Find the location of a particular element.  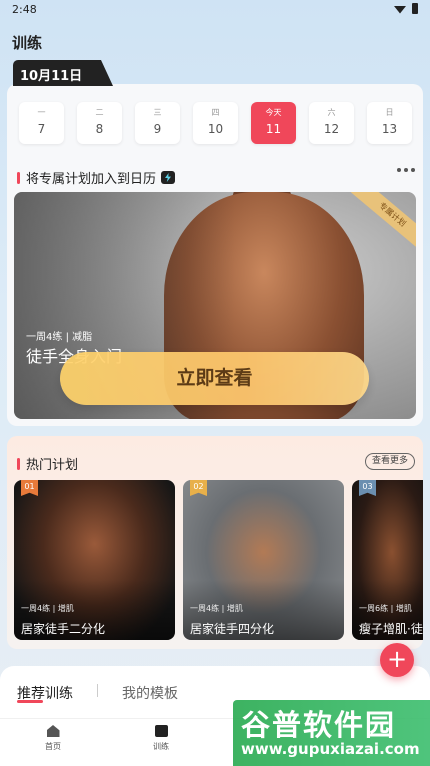

status-bar: 2:48 is located at coordinates (215, 11).